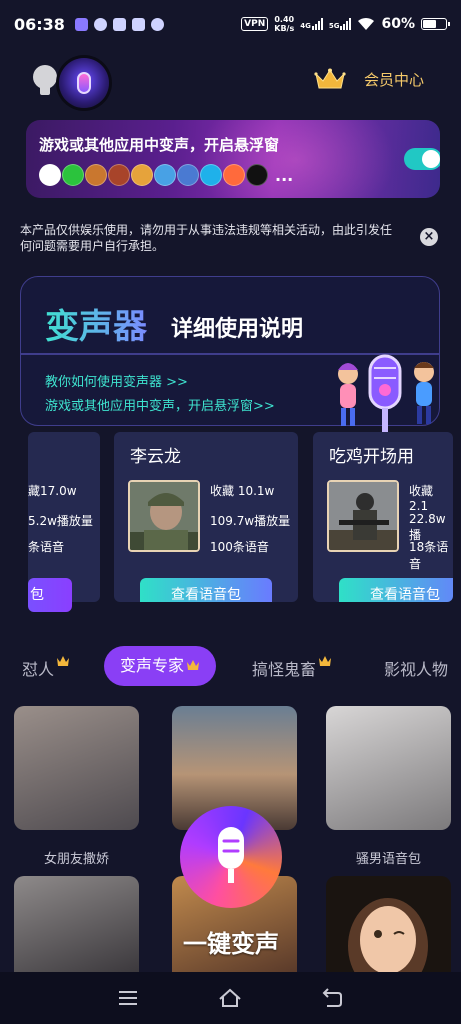 The image size is (461, 1024). Describe the element at coordinates (250, 521) in the screenshot. I see `voice-pack-plays: 109.7w播放量` at that location.